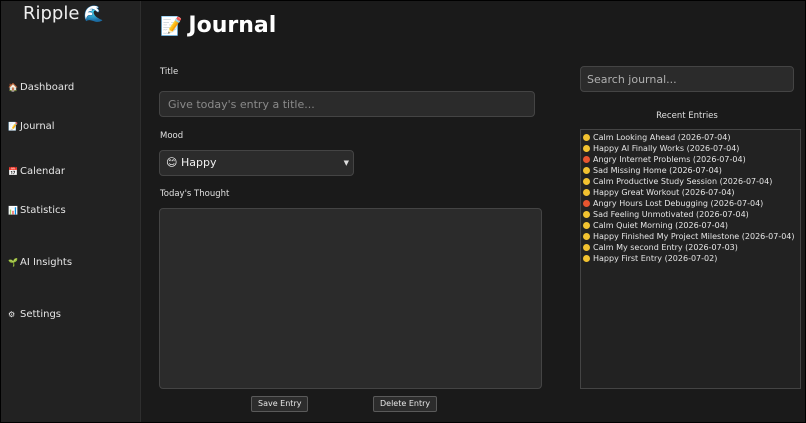 The width and height of the screenshot is (806, 423). Describe the element at coordinates (649, 247) in the screenshot. I see `entry-title: My second Entry` at that location.